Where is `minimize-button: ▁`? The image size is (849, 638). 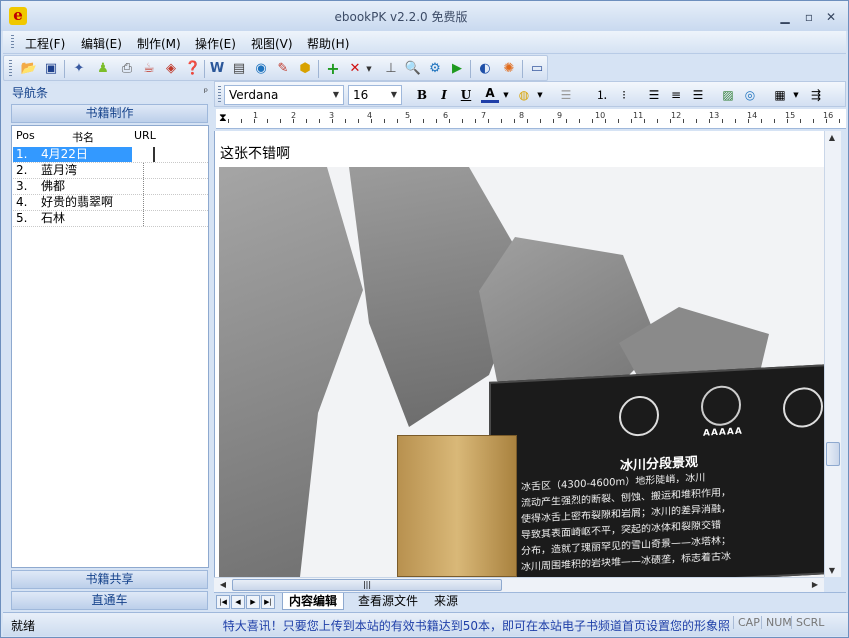
minimize-button: ▁ is located at coordinates (785, 17).